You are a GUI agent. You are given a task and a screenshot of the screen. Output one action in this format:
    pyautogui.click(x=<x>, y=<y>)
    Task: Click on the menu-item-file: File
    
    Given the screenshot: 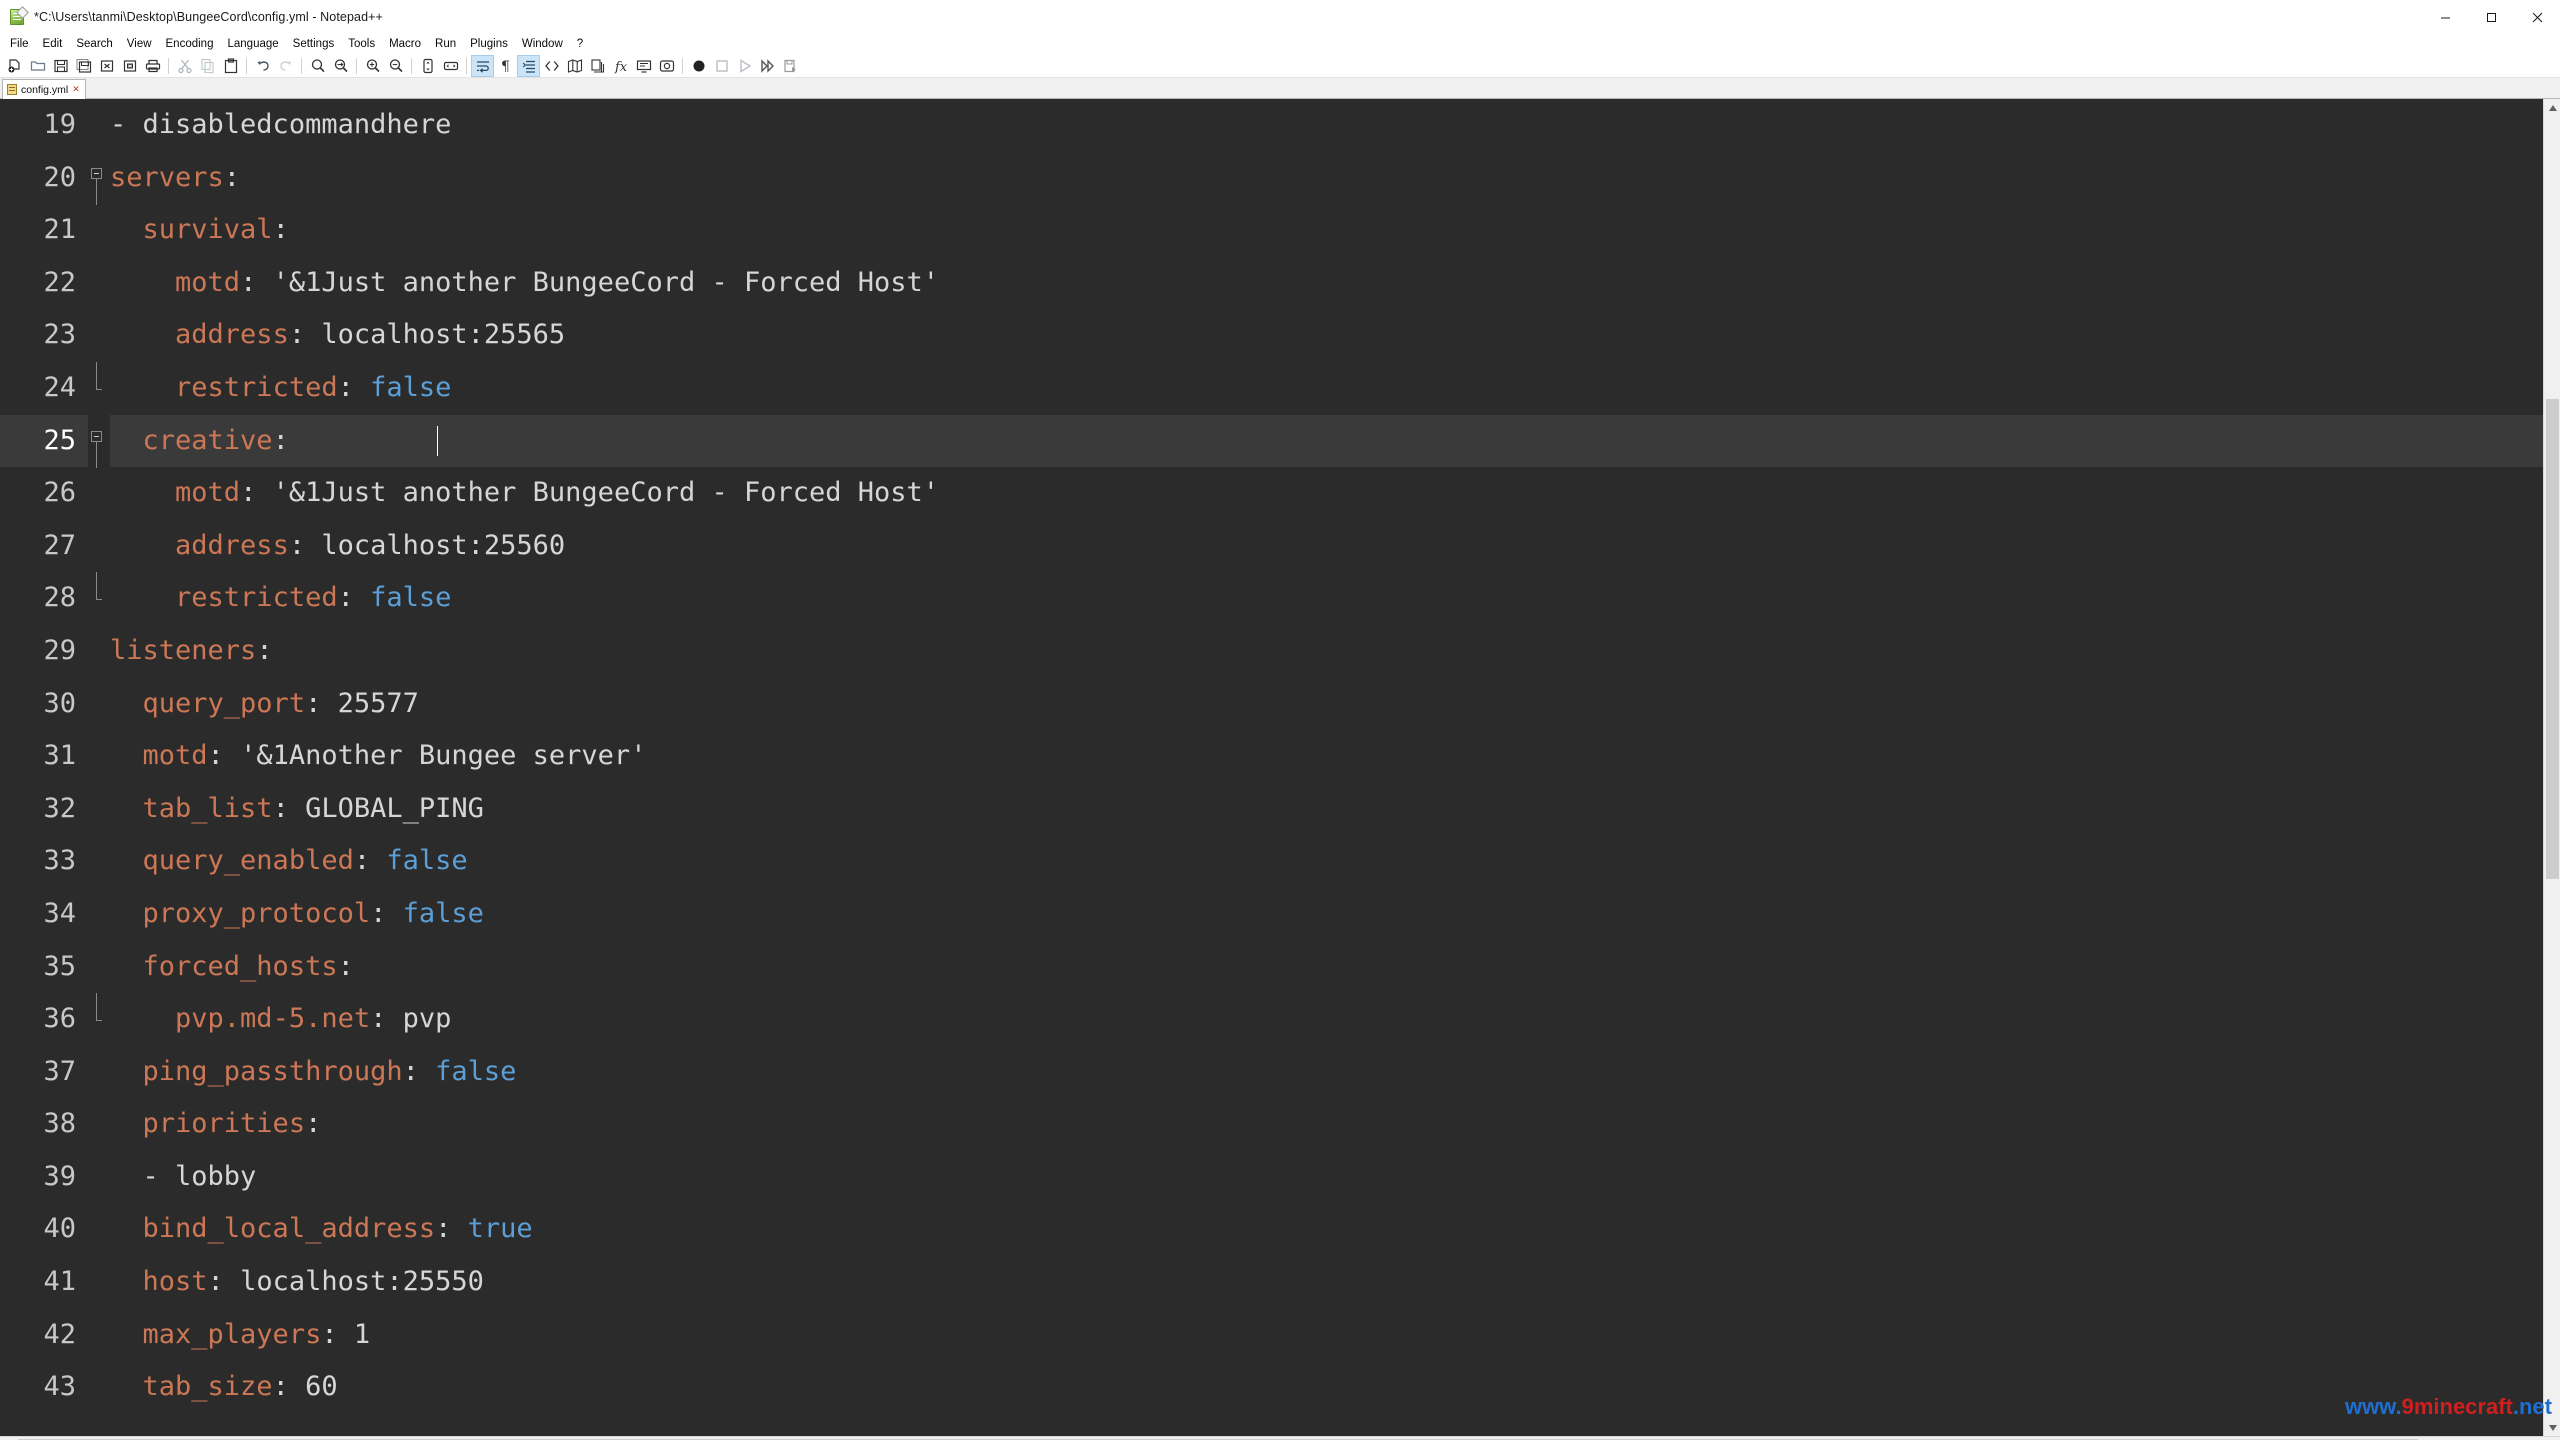 What is the action you would take?
    pyautogui.click(x=19, y=44)
    